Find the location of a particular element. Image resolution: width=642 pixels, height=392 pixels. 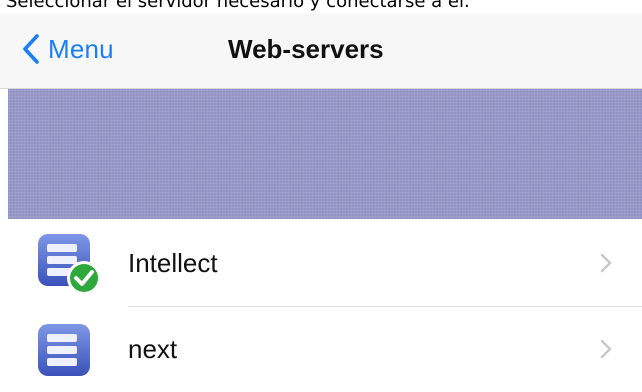

check-badge-icon is located at coordinates (84, 278).